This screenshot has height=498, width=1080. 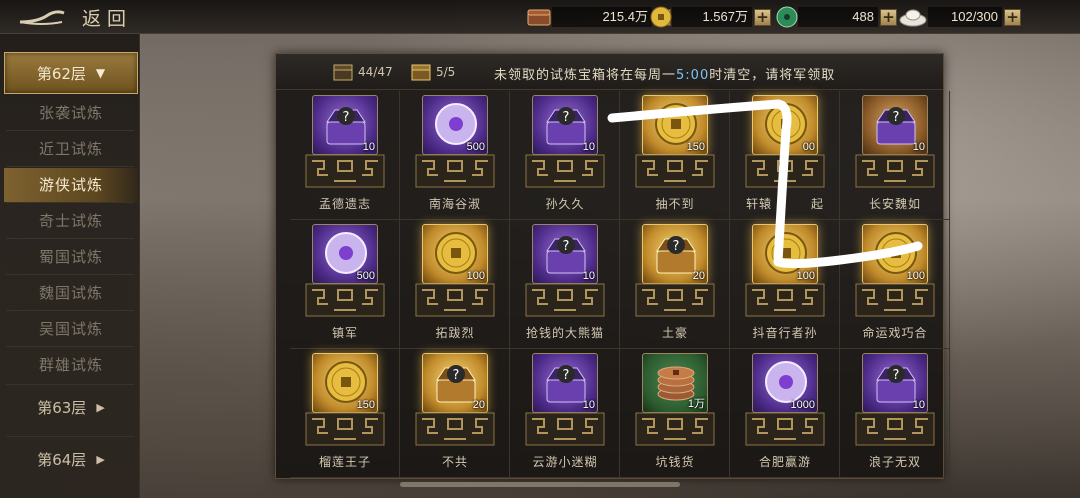 What do you see at coordinates (539, 17) in the screenshot?
I see `chest-resource-icon` at bounding box center [539, 17].